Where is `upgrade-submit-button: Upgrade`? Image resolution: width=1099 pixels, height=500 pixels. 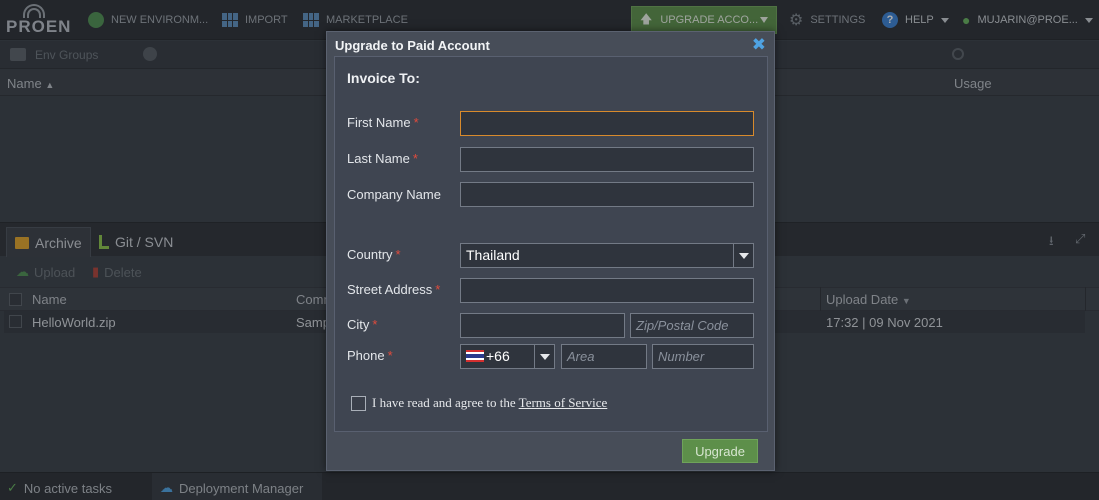 upgrade-submit-button: Upgrade is located at coordinates (720, 451).